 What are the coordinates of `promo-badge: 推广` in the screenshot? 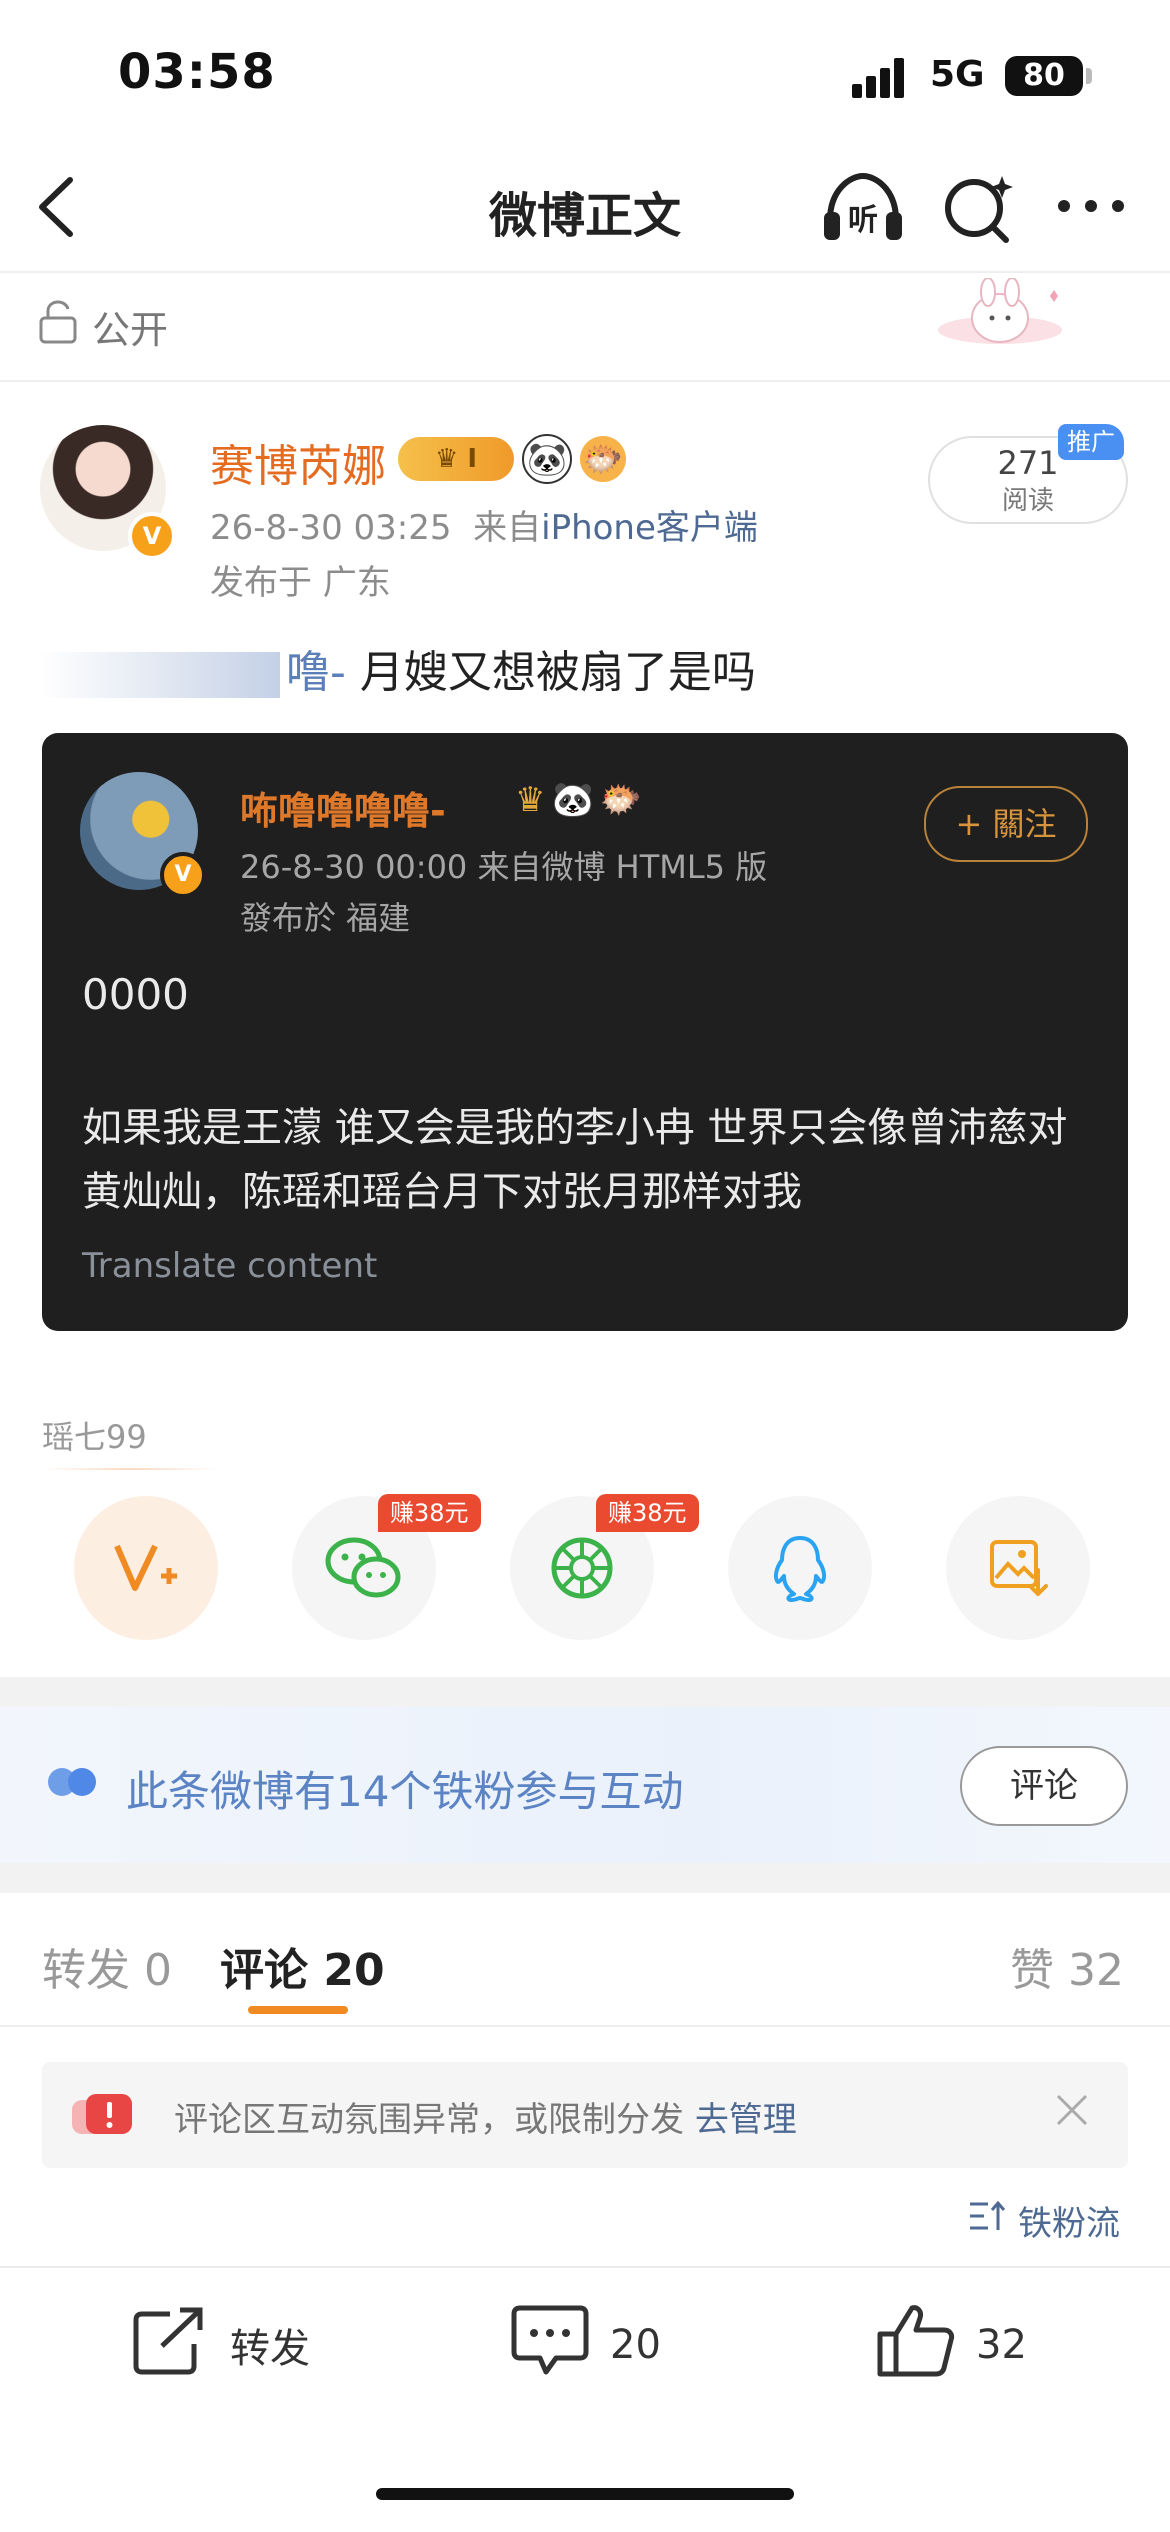 It's located at (1091, 442).